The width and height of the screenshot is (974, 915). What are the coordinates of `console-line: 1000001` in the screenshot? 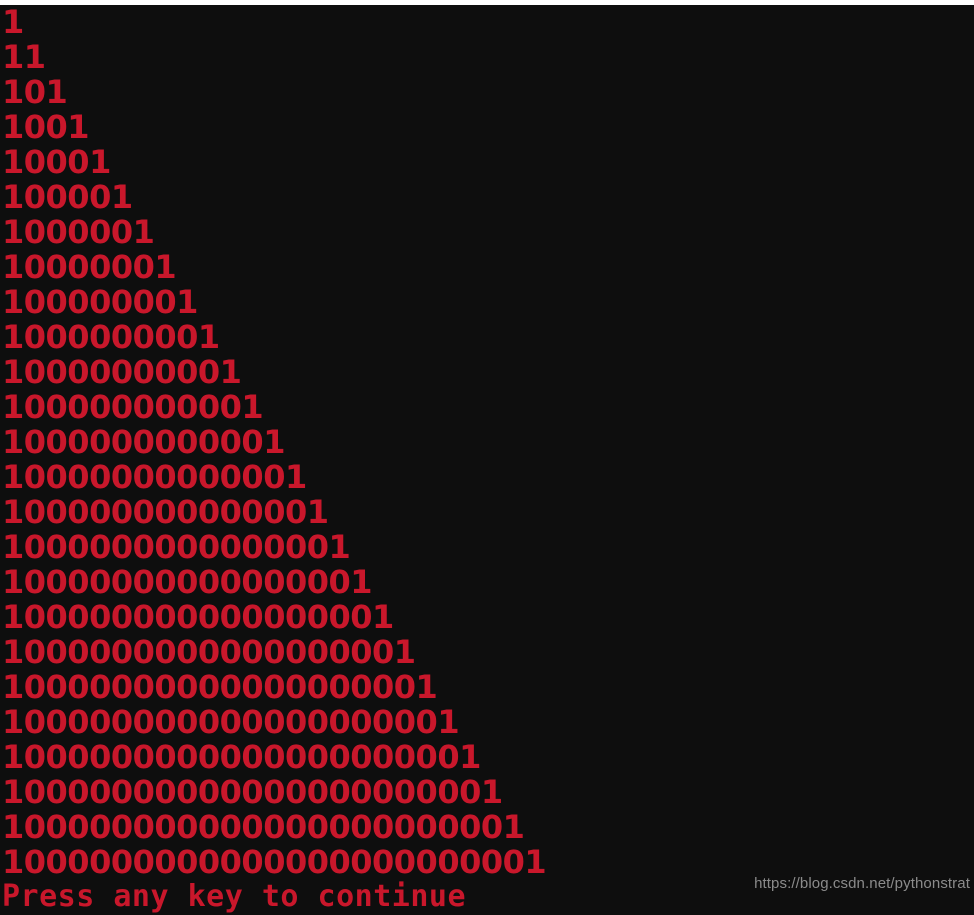 It's located at (78, 232).